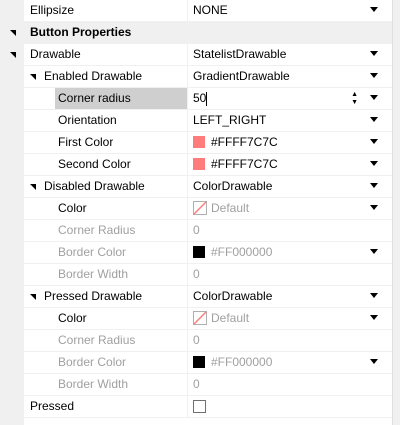  What do you see at coordinates (290, 98) in the screenshot?
I see `corner-radius-edit-box: 50 ▲ ▼` at bounding box center [290, 98].